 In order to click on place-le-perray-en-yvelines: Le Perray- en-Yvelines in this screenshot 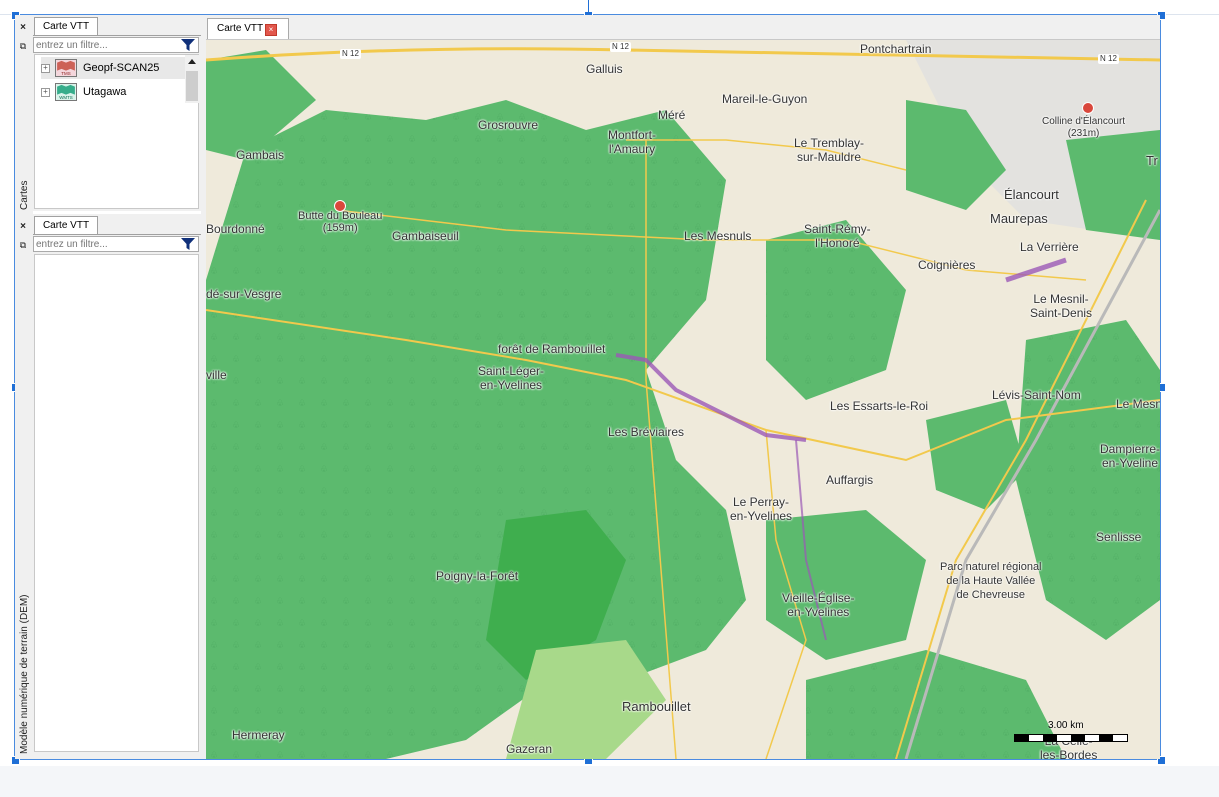, I will do `click(761, 509)`.